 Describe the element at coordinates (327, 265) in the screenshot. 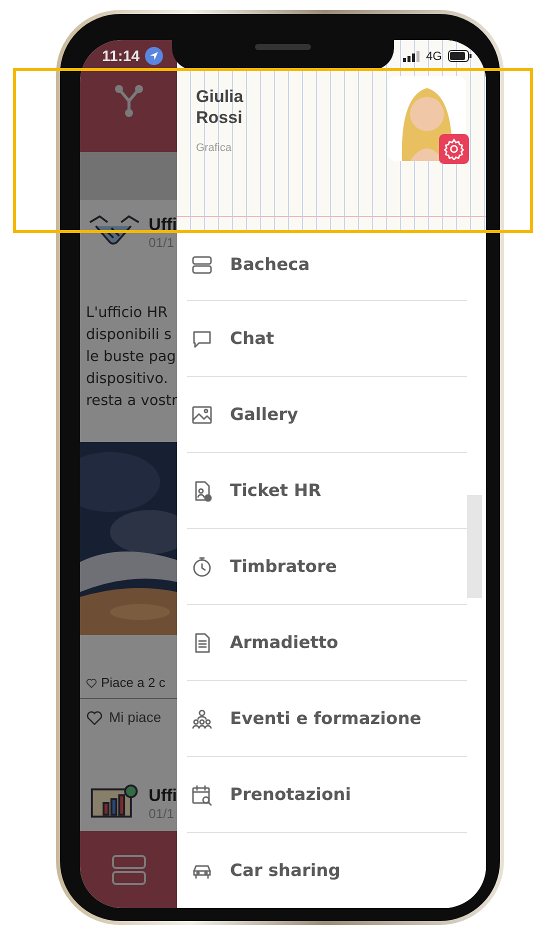

I see `menu-item: Bacheca` at that location.